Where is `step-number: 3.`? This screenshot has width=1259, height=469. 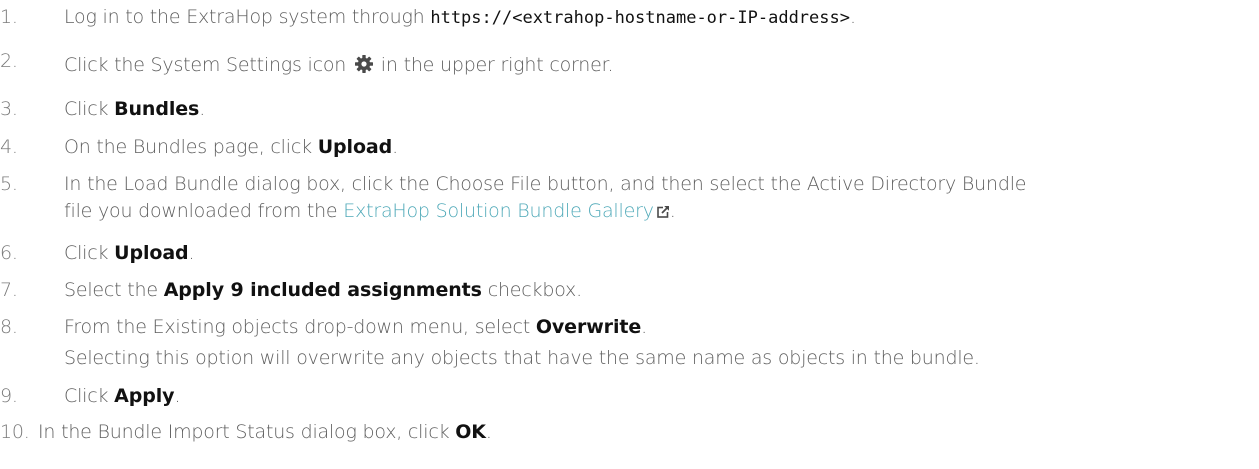 step-number: 3. is located at coordinates (9, 109).